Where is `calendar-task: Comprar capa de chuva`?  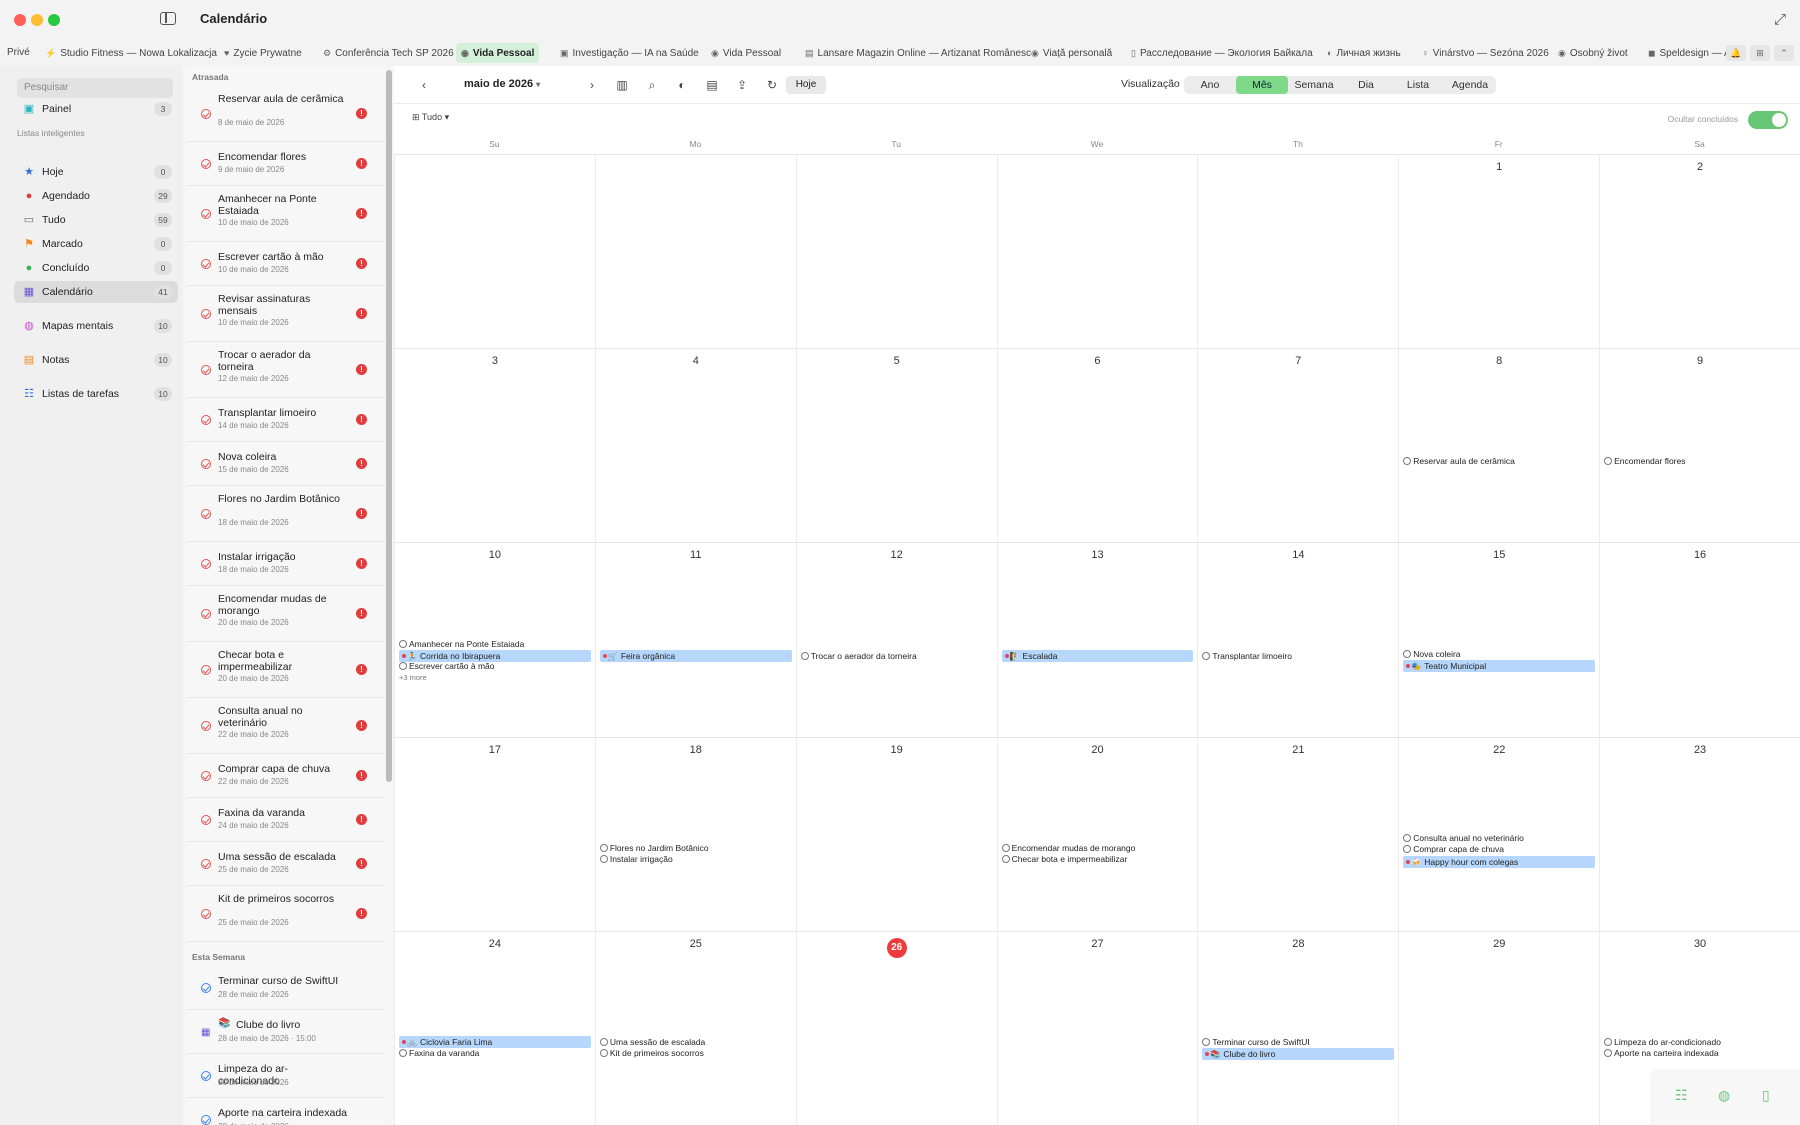 calendar-task: Comprar capa de chuva is located at coordinates (1499, 849).